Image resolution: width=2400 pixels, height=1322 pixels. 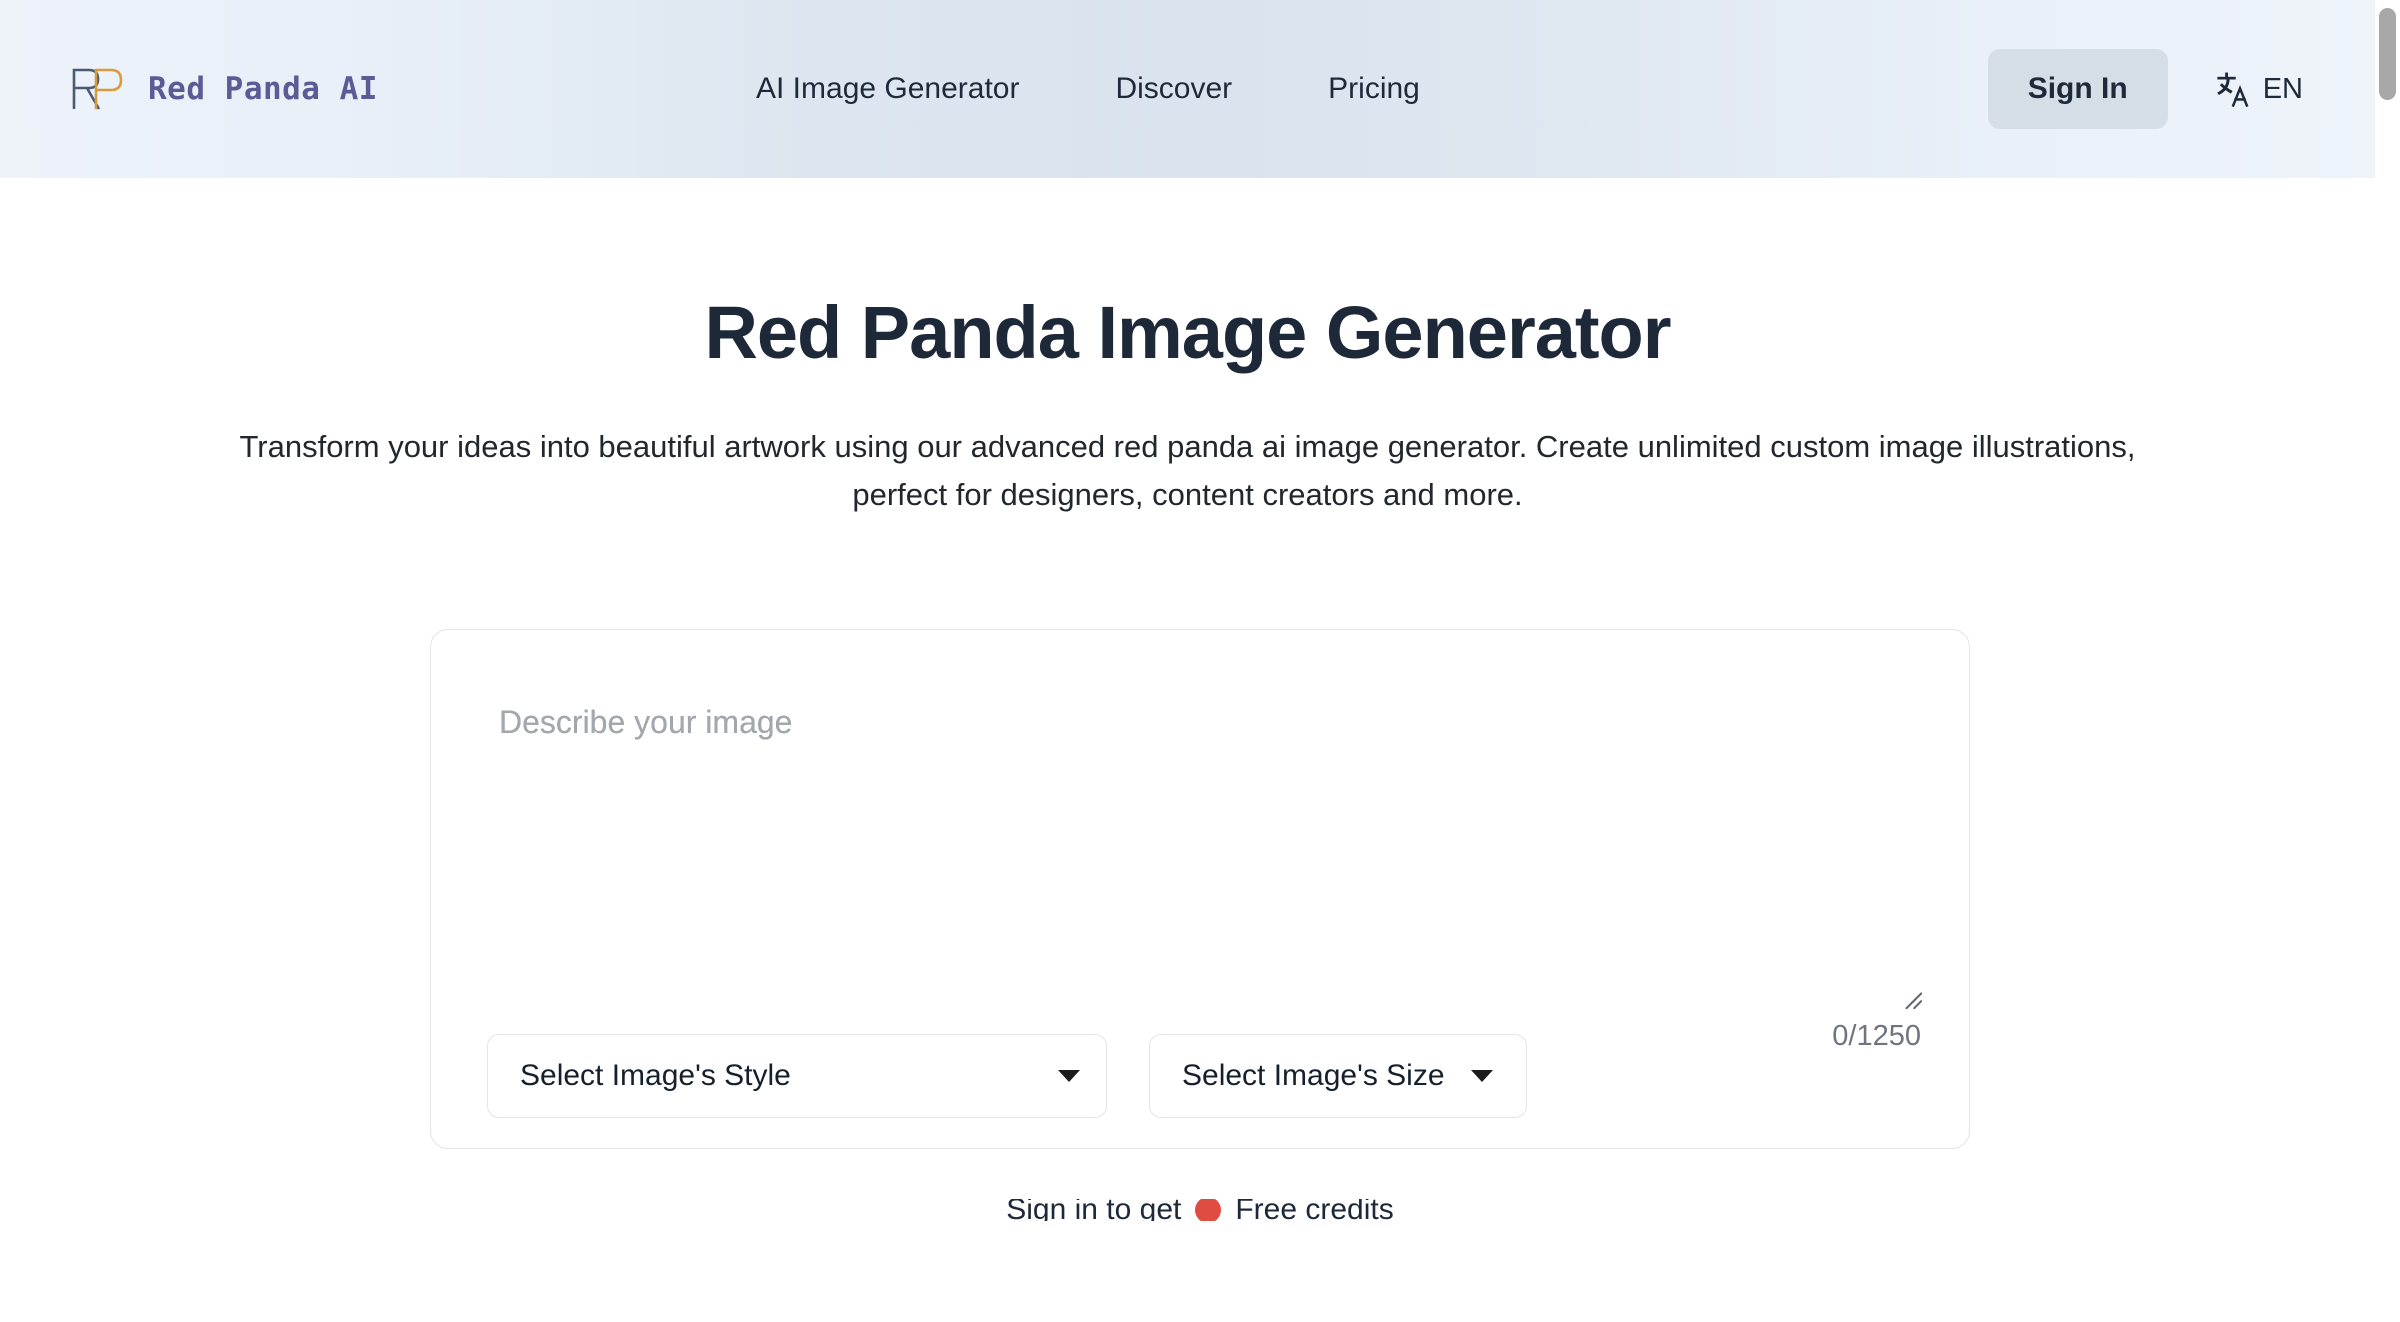 I want to click on image-style-select: Select Image's Style, so click(x=797, y=1075).